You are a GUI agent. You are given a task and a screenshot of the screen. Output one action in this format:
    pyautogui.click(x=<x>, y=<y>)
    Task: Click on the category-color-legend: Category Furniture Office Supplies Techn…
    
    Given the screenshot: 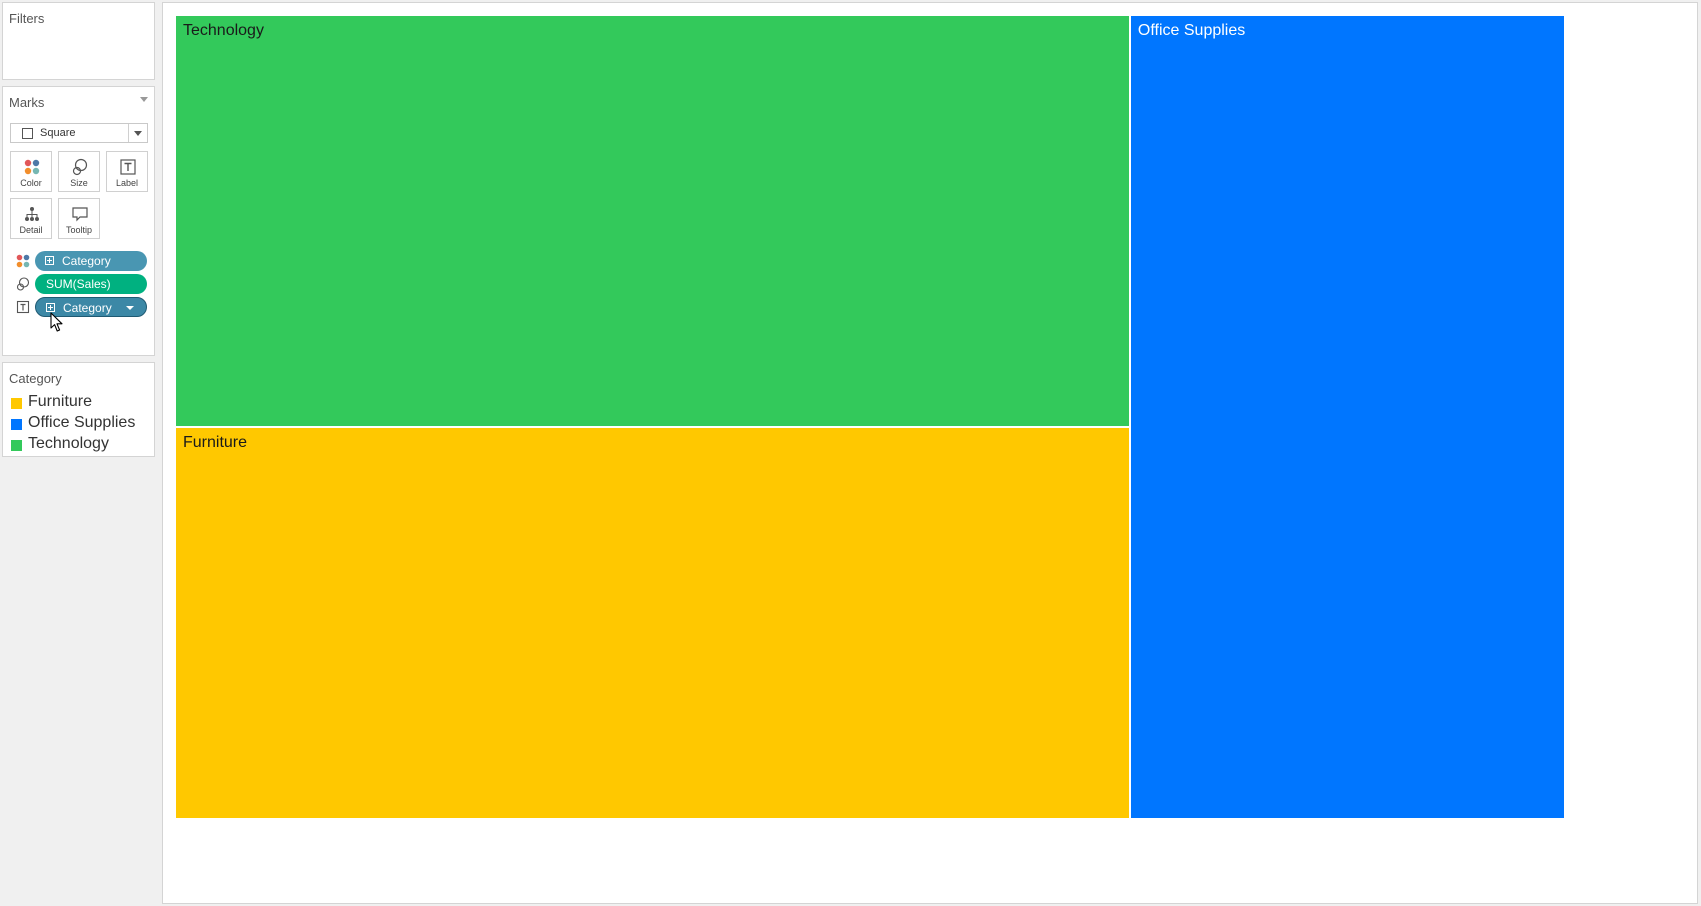 What is the action you would take?
    pyautogui.click(x=78, y=409)
    